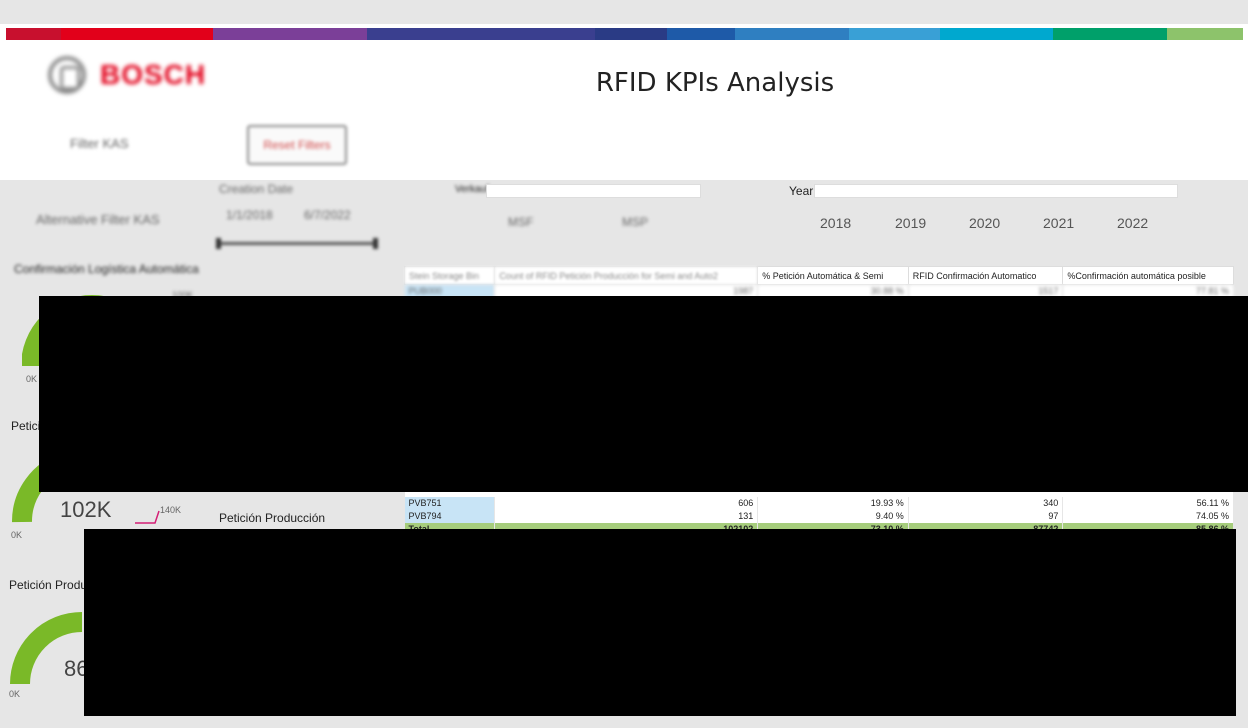 The height and width of the screenshot is (728, 1248). Describe the element at coordinates (520, 222) in the screenshot. I see `bg-option-msf: MSF` at that location.